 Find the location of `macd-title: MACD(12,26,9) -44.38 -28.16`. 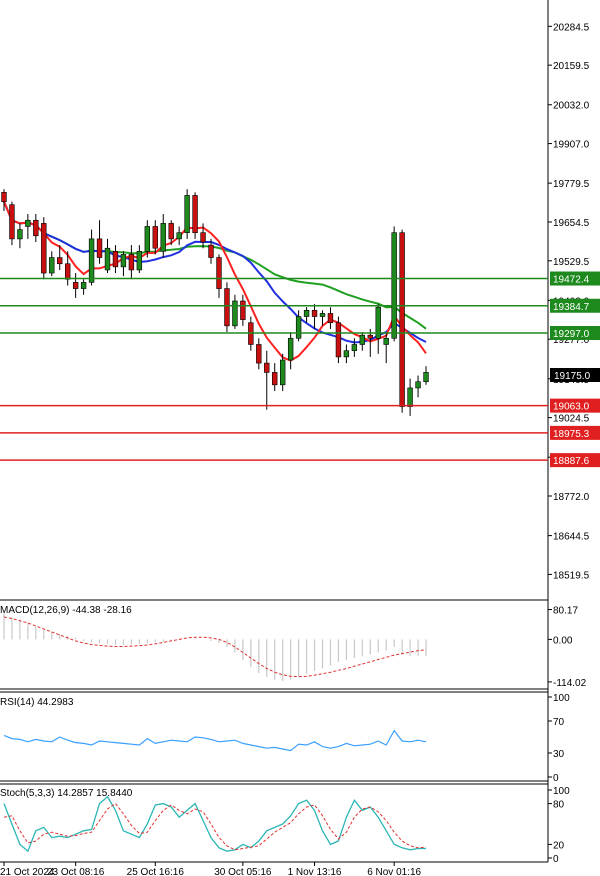

macd-title: MACD(12,26,9) -44.38 -28.16 is located at coordinates (66, 610).